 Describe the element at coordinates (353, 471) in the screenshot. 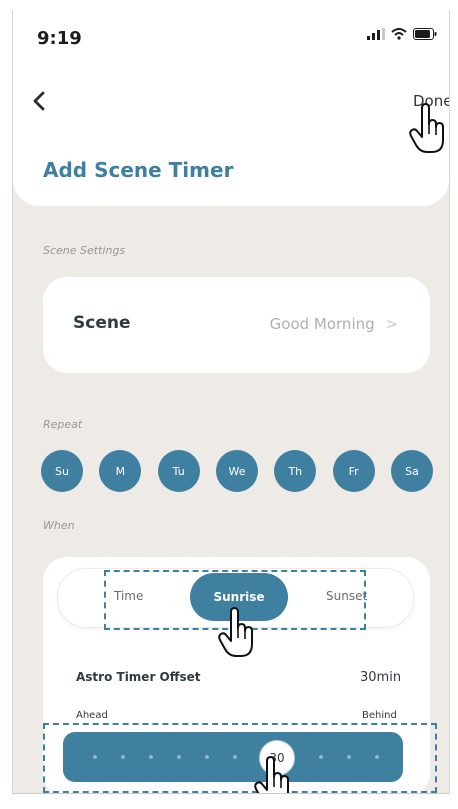

I see `day-button-fr: Fr` at that location.